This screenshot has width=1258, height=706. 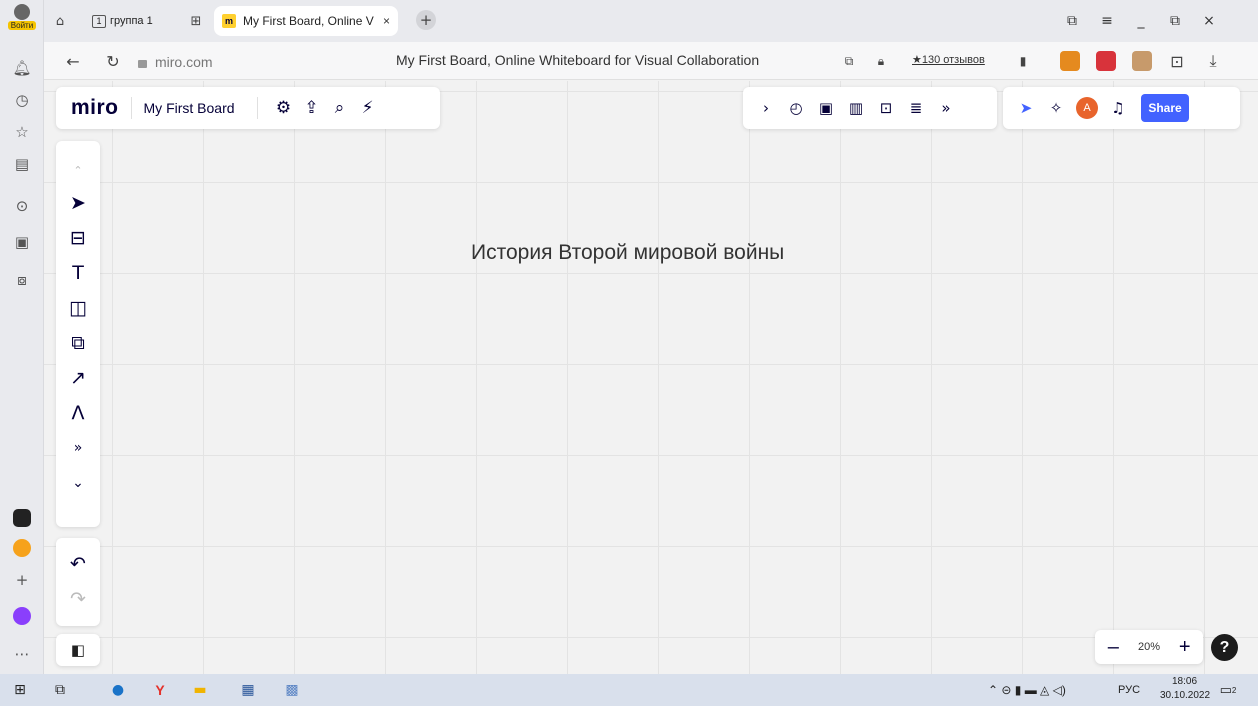 I want to click on bookmarks-star-icon: ☆, so click(x=22, y=132).